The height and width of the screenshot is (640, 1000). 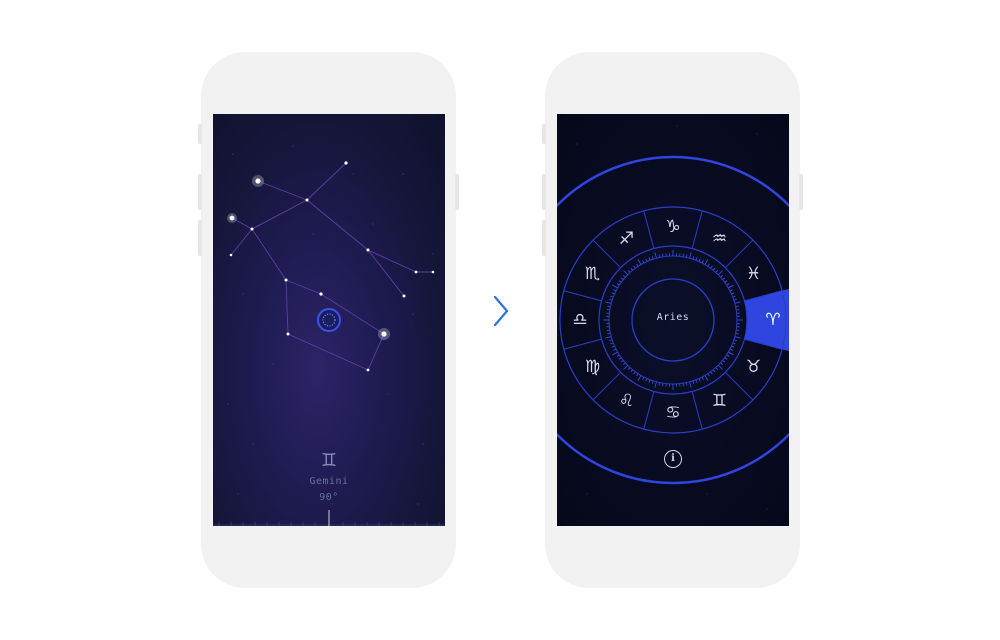 What do you see at coordinates (331, 266) in the screenshot?
I see `constellation-lines` at bounding box center [331, 266].